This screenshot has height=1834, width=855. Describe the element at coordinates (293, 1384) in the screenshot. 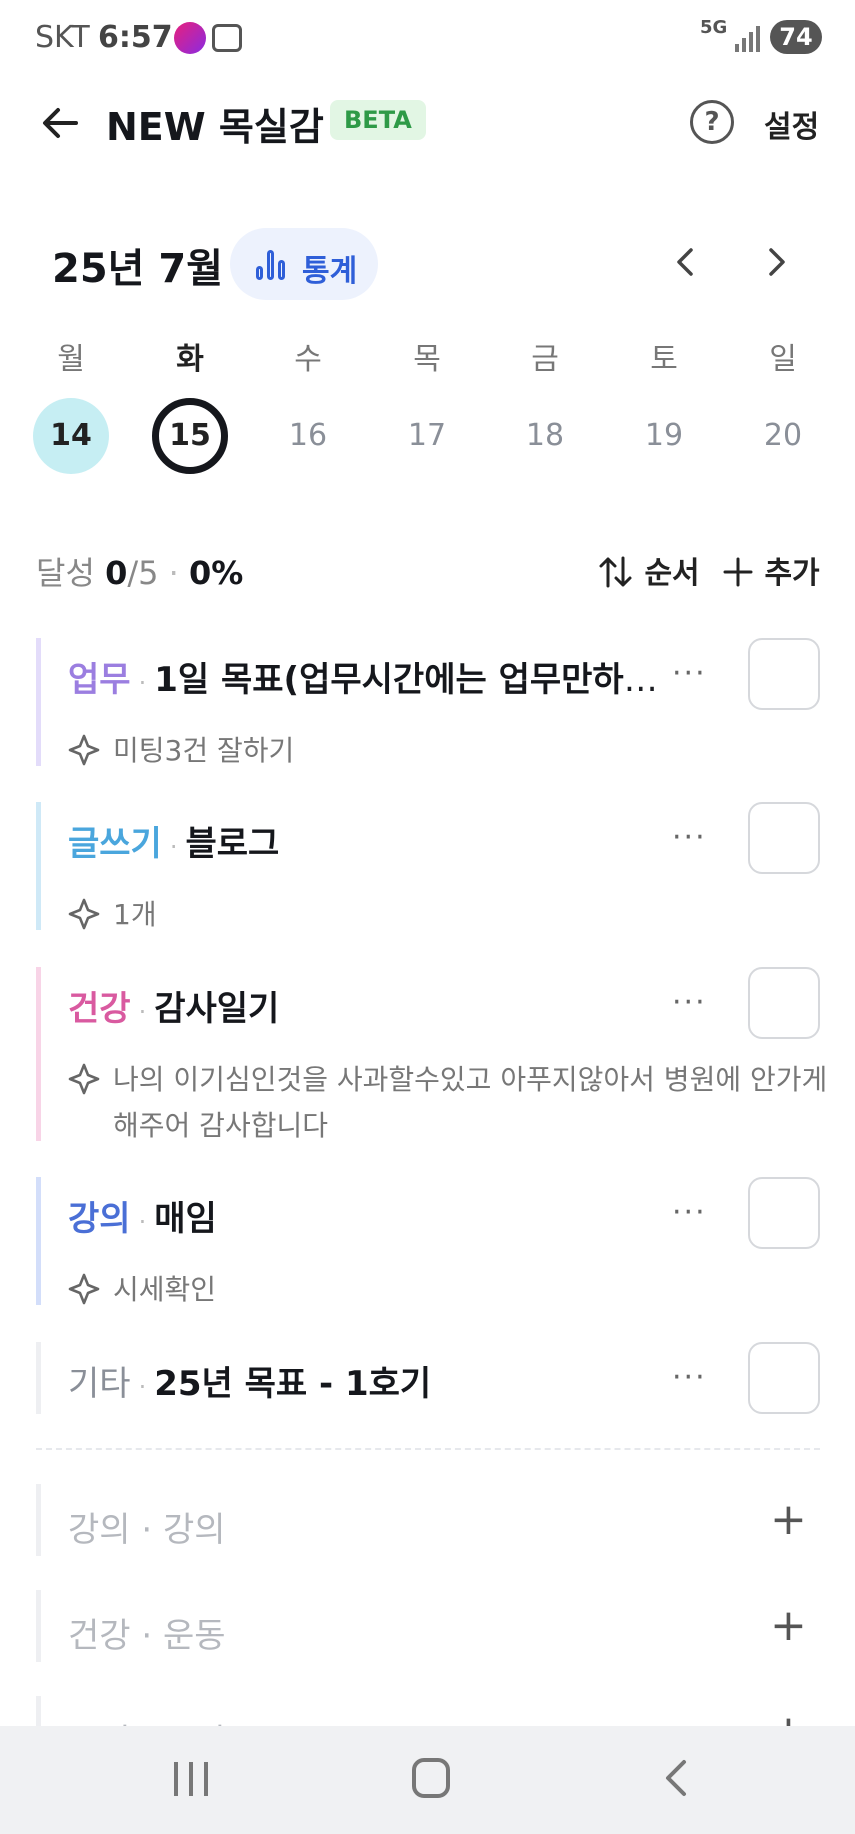

I see `task-title: 25년 목표 - 1호기` at that location.